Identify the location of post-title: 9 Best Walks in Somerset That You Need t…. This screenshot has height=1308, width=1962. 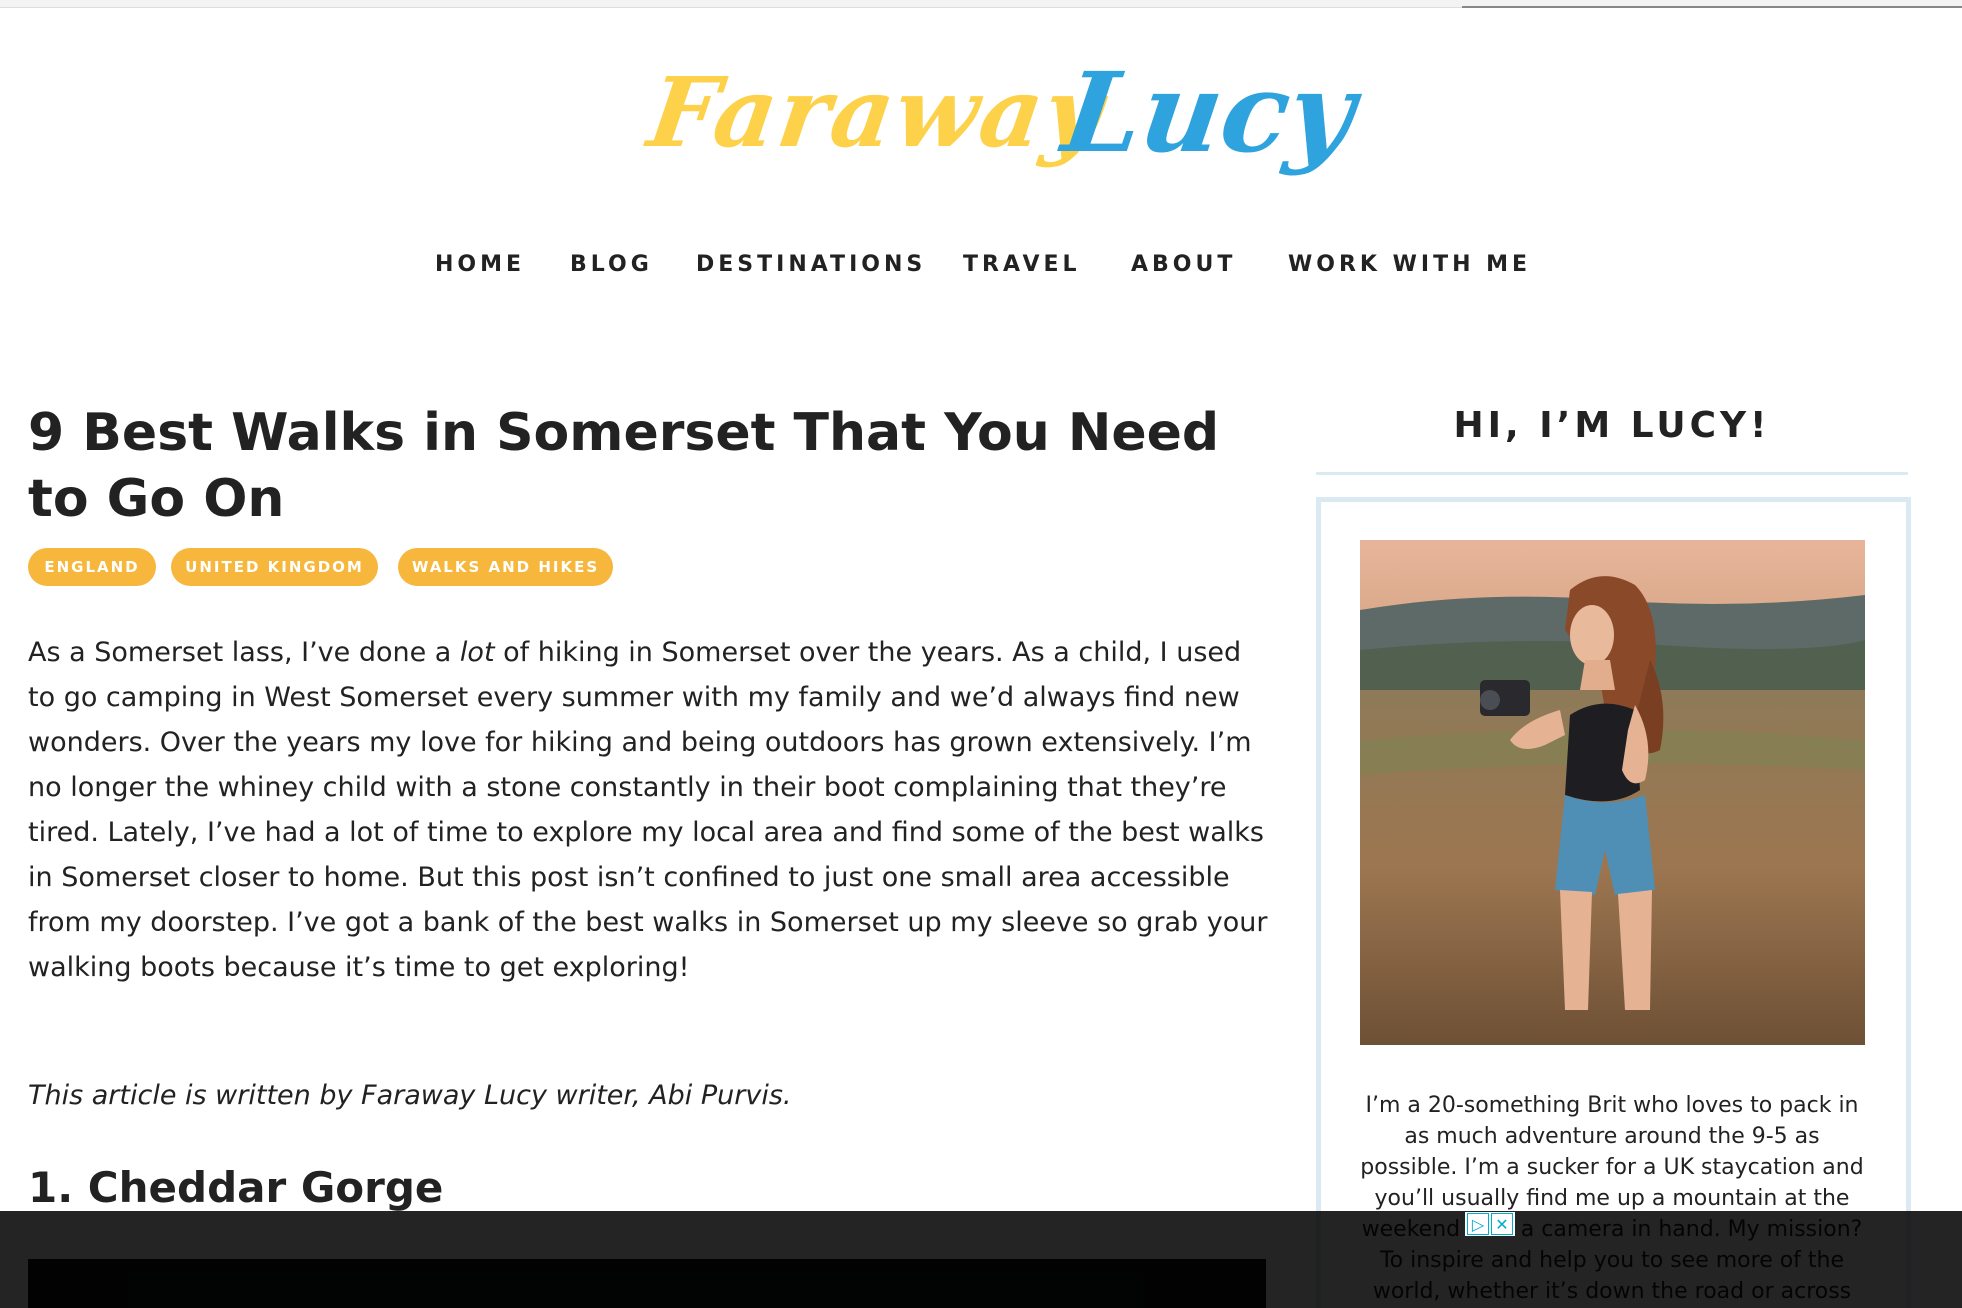
(624, 466).